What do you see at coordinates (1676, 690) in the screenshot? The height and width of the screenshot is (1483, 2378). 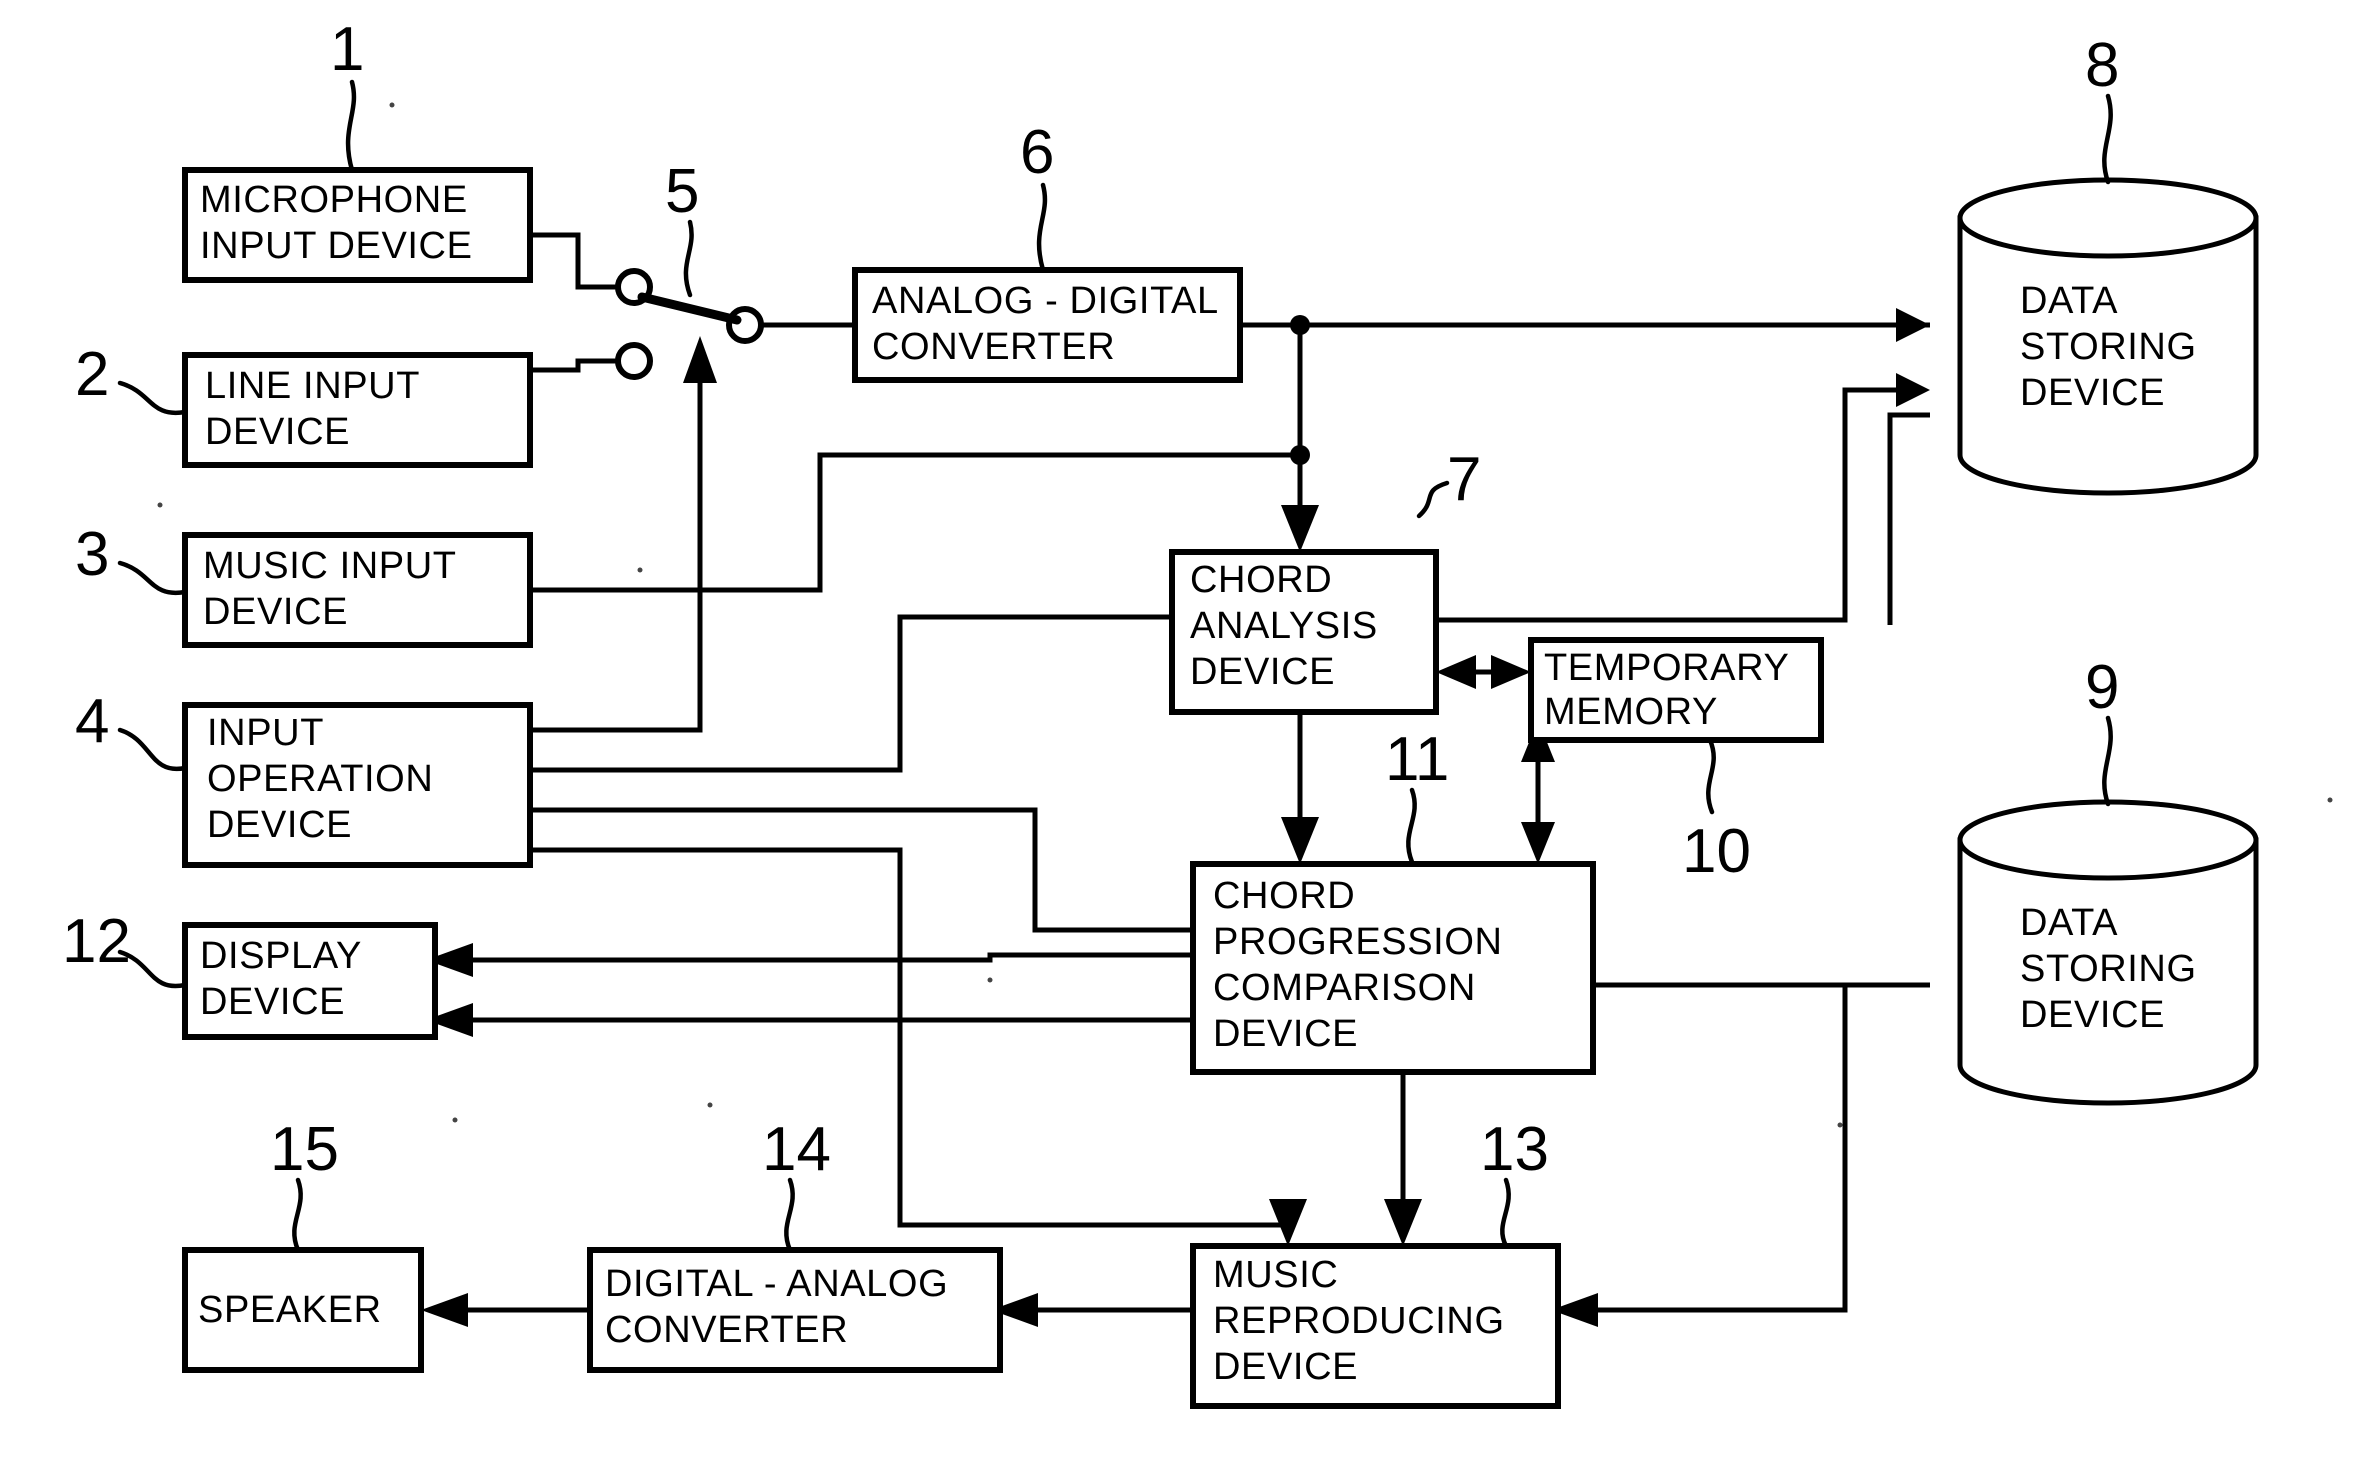 I see `block-temporary-memory: TEMPORARY MEMORY` at bounding box center [1676, 690].